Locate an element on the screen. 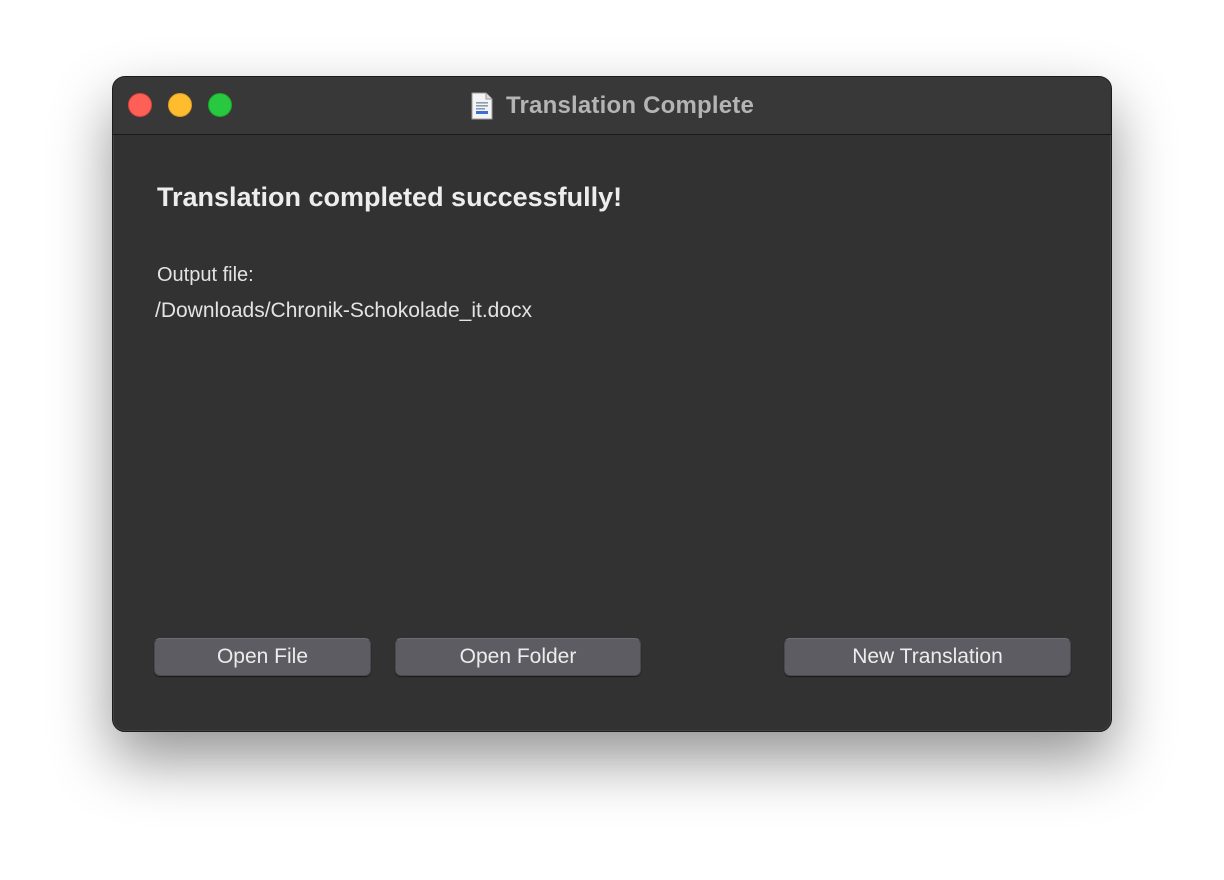  title-bar: Translation Complete is located at coordinates (612, 106).